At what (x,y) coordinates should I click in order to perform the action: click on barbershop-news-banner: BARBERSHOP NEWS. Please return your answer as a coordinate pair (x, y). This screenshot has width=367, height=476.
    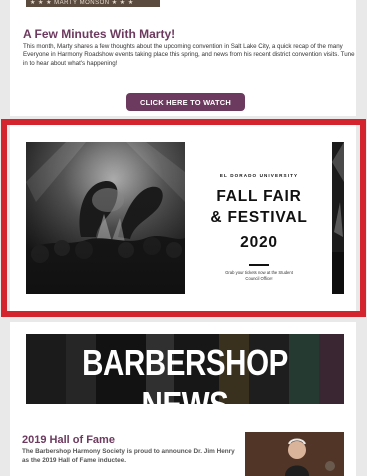
    Looking at the image, I should click on (185, 369).